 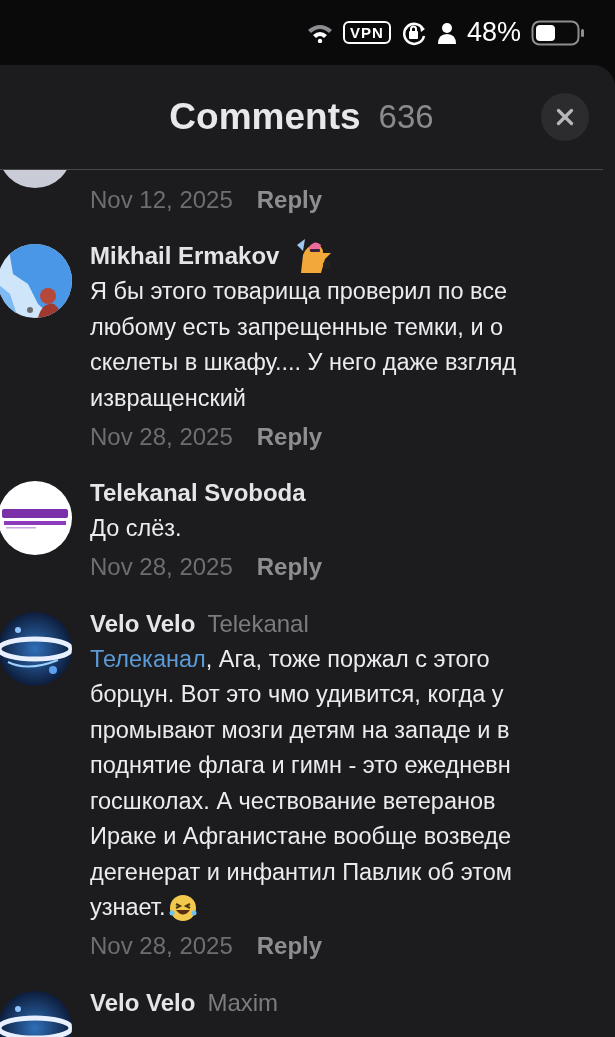 What do you see at coordinates (301, 872) in the screenshot?
I see `comment-text: дегенерат и инфантил Павлик об этом` at bounding box center [301, 872].